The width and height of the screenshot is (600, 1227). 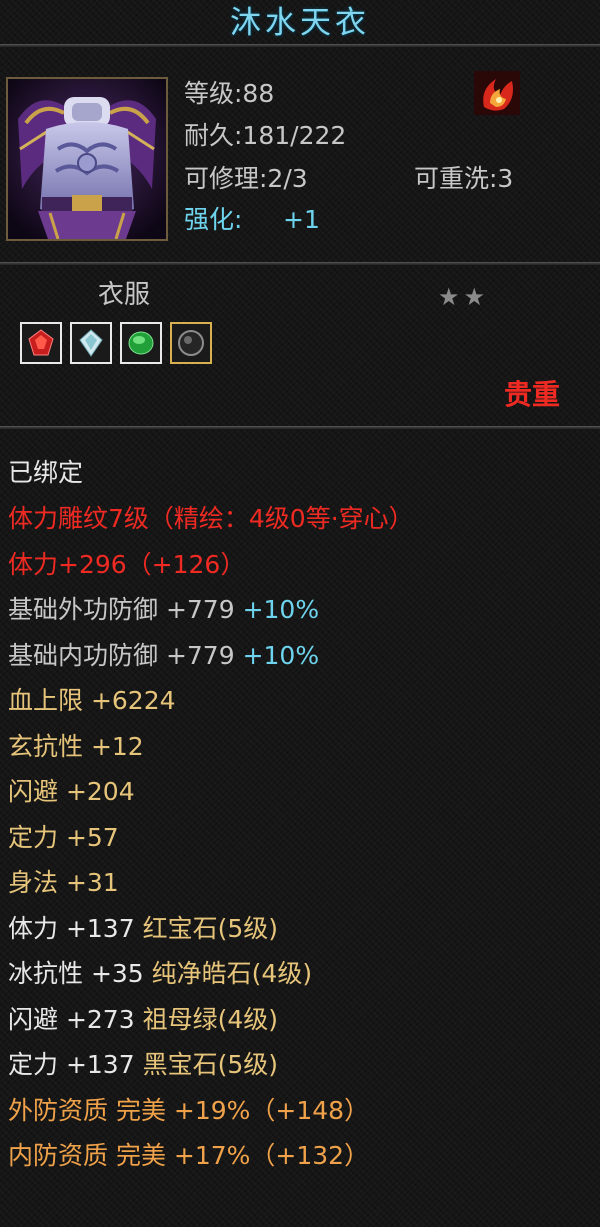 What do you see at coordinates (532, 394) in the screenshot?
I see `rarity-label: 贵重` at bounding box center [532, 394].